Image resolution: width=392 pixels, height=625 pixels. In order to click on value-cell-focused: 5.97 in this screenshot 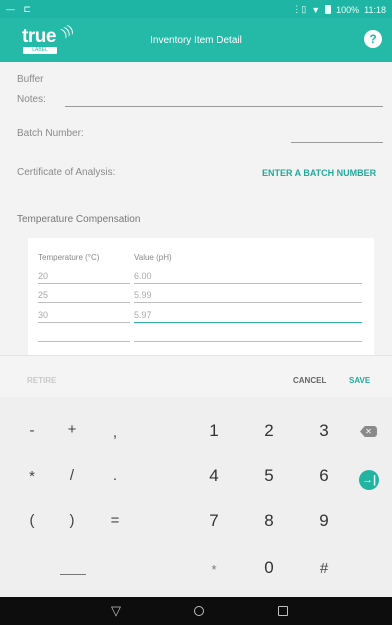, I will do `click(143, 315)`.